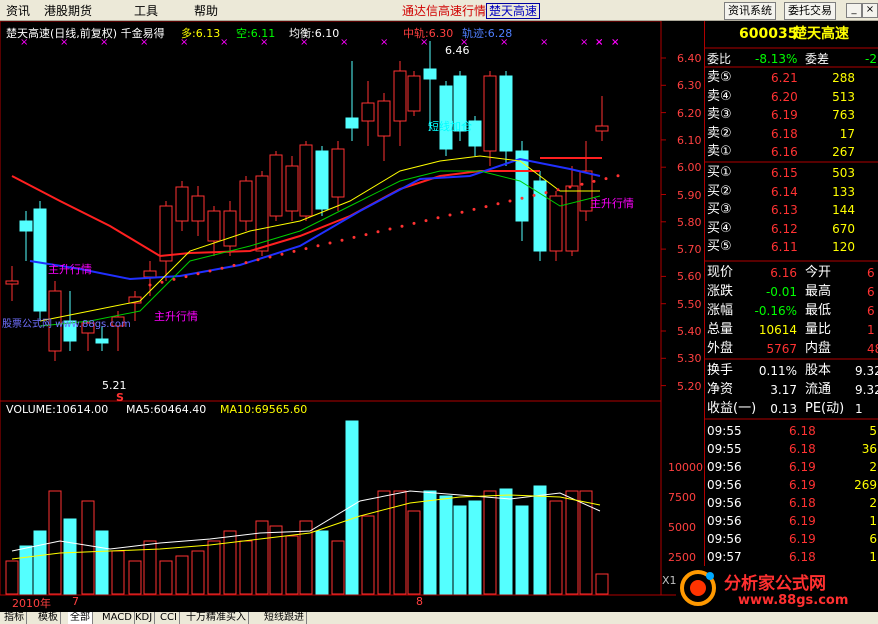  What do you see at coordinates (791, 311) in the screenshot?
I see `stat-row: 涨幅 -0.16% 最低 6` at bounding box center [791, 311].